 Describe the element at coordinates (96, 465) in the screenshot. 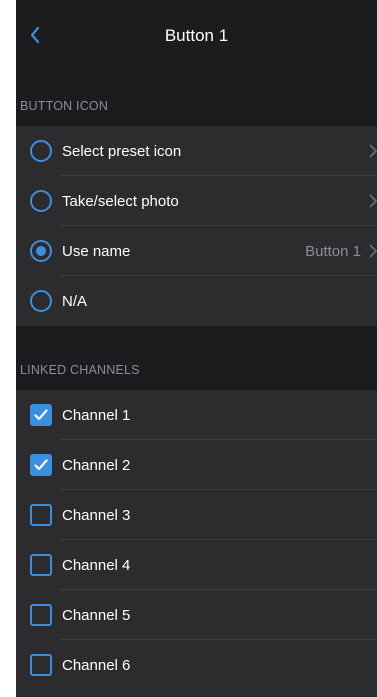

I see `channel-label: Channel 2` at that location.